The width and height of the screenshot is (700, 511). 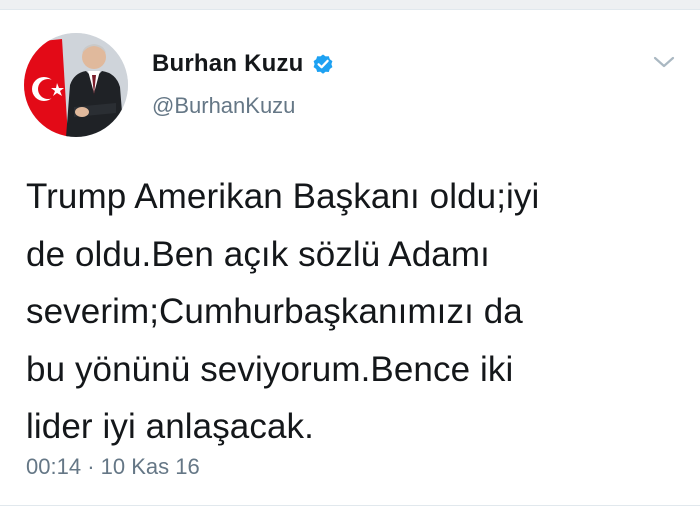 I want to click on verified-badge-icon, so click(x=323, y=64).